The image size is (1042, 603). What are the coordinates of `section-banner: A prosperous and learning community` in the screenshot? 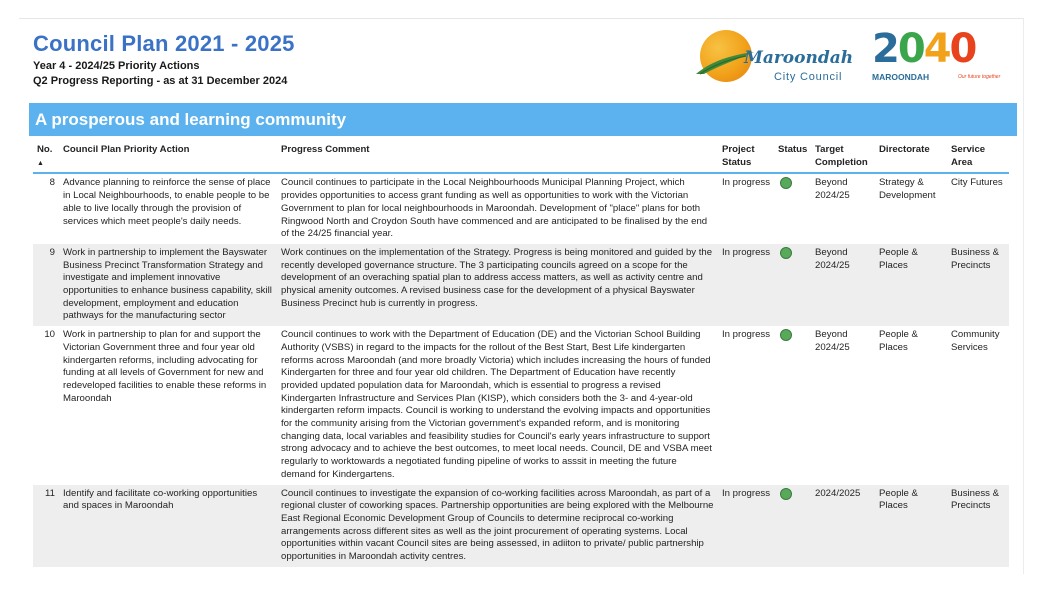 It's located at (523, 119).